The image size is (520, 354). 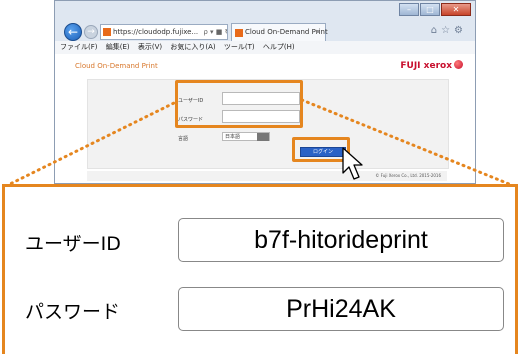 I want to click on zoom-line-left, so click(x=91, y=144).